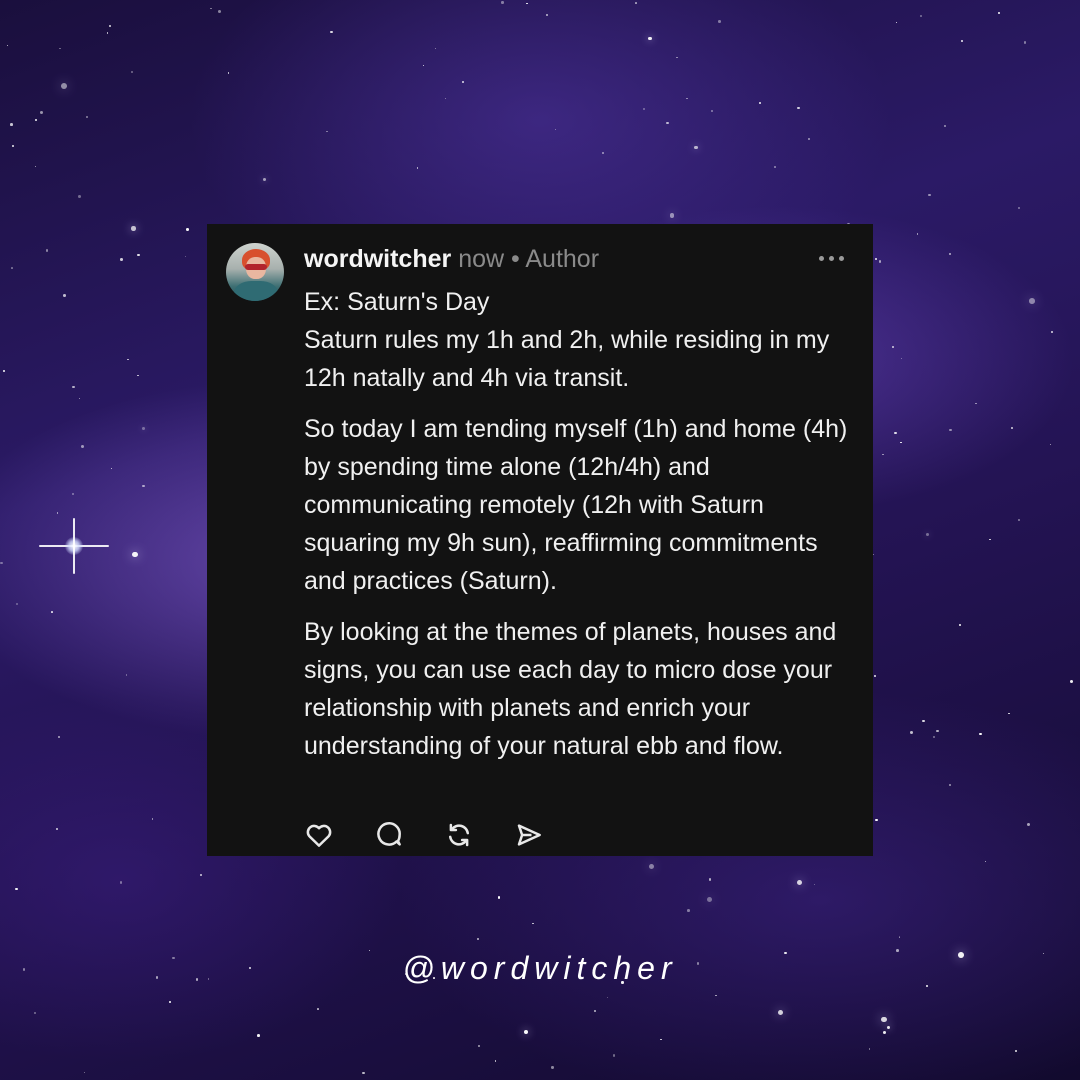 This screenshot has height=1080, width=1080. I want to click on avatar, so click(255, 272).